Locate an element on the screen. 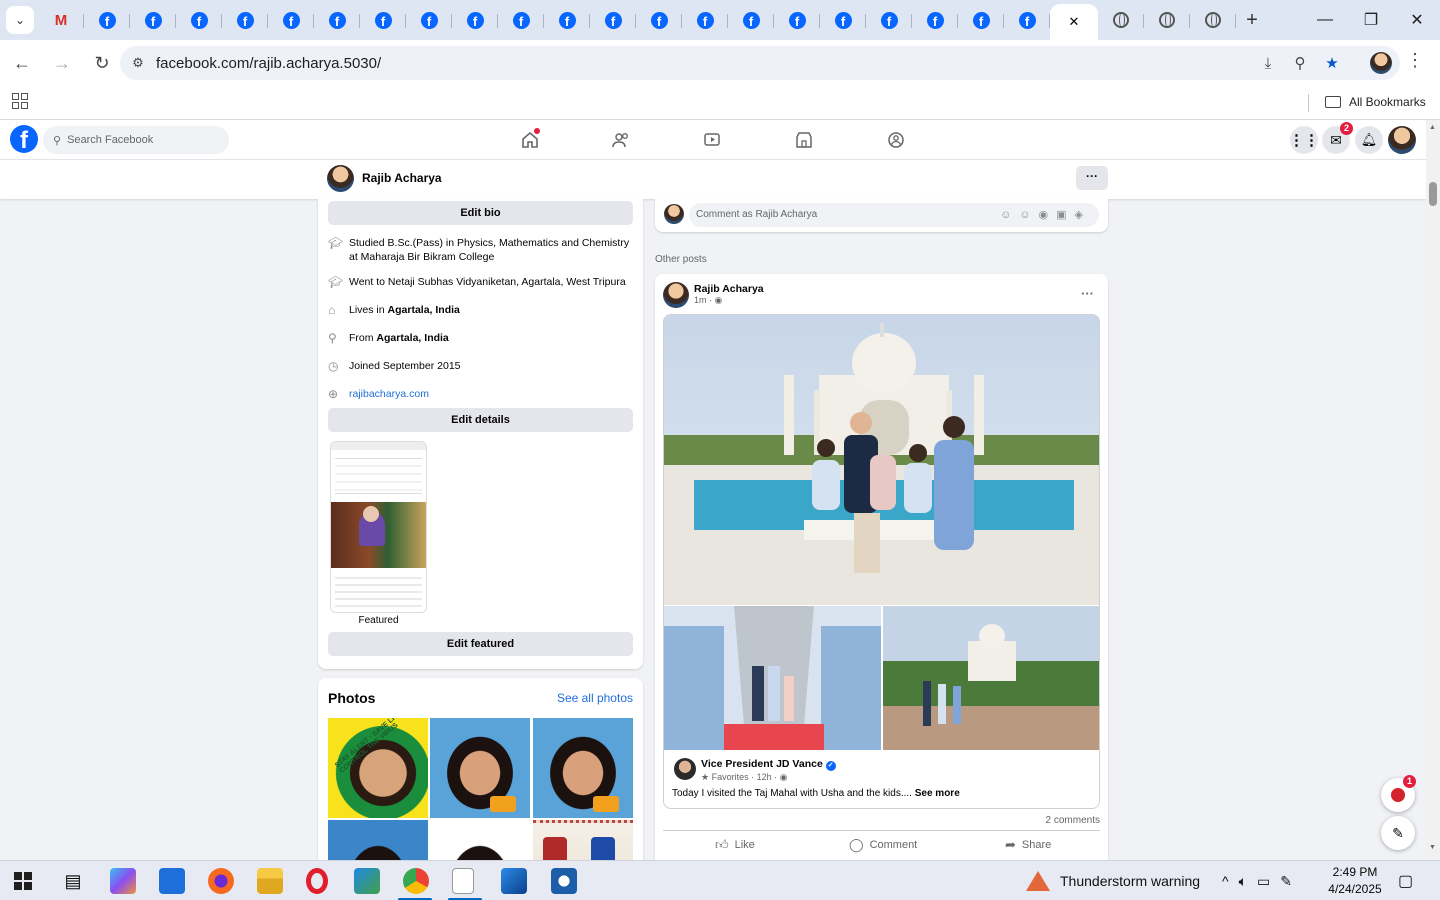 The width and height of the screenshot is (1440, 900). edit-details-button: Edit details is located at coordinates (480, 420).